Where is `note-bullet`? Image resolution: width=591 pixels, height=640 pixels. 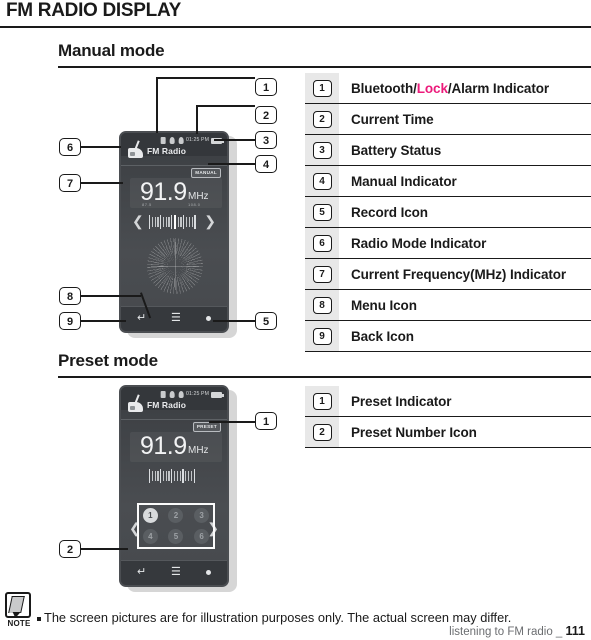
note-bullet is located at coordinates (39, 619).